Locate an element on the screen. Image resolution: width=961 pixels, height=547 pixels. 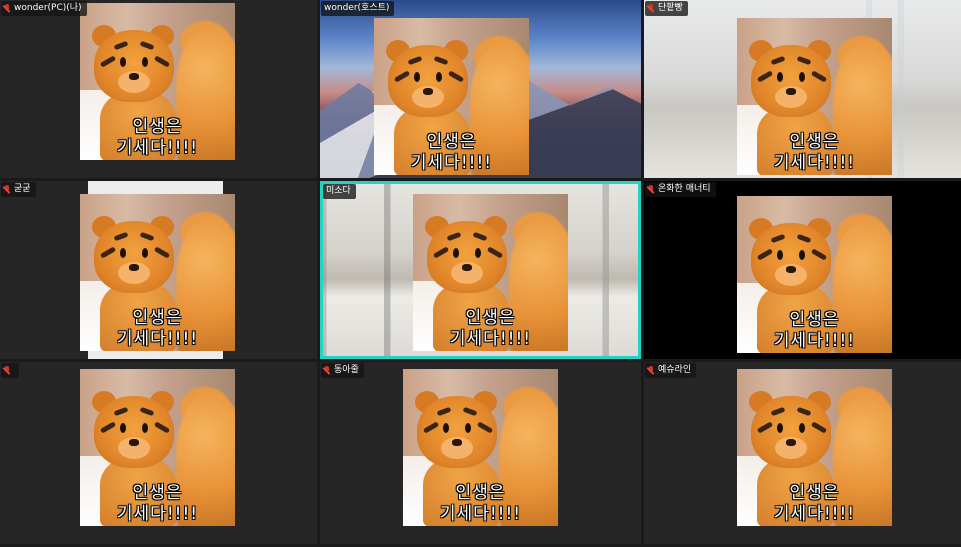
video-tile-danpatbbang: 인생은 기세다!!!! 단팥빵 is located at coordinates (802, 89).